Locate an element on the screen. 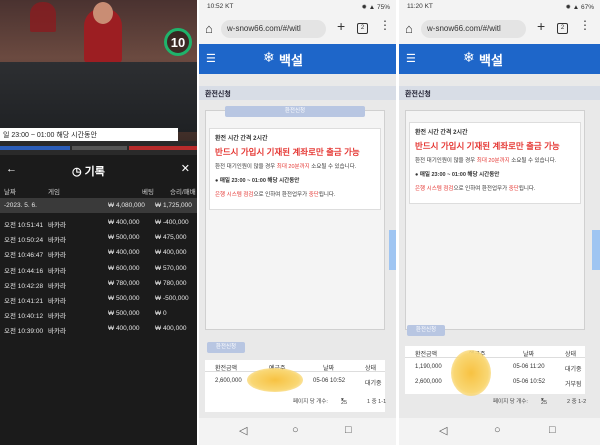  row-result: ₩ -400,000 is located at coordinates (172, 222).